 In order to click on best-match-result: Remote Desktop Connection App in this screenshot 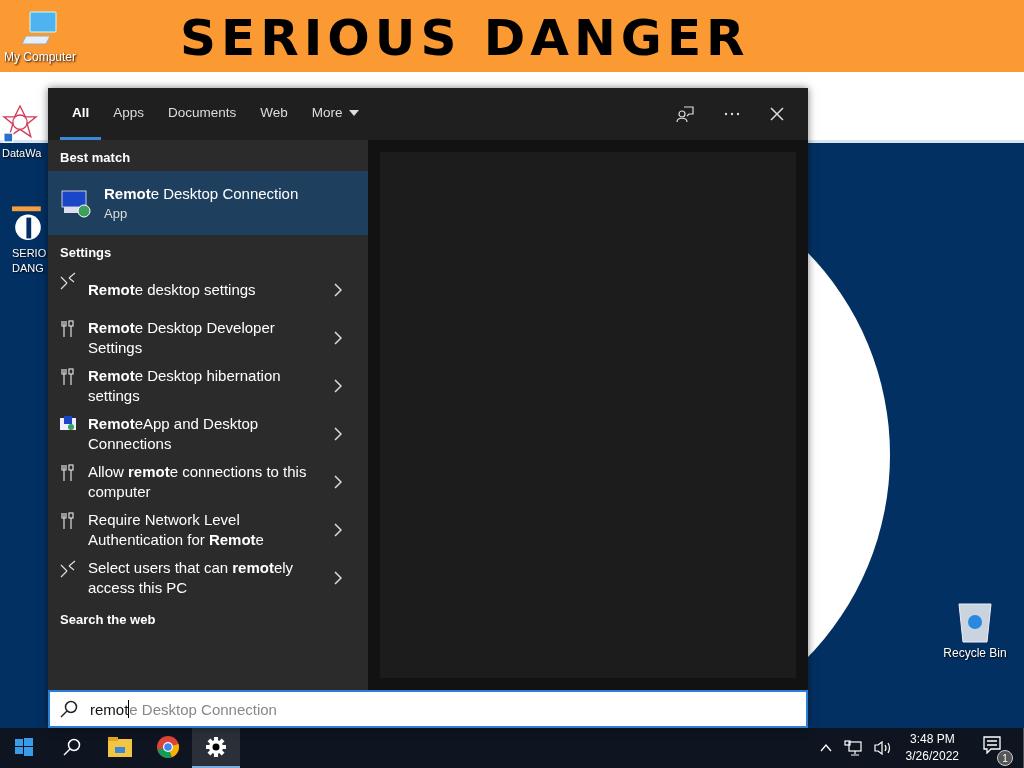, I will do `click(208, 203)`.